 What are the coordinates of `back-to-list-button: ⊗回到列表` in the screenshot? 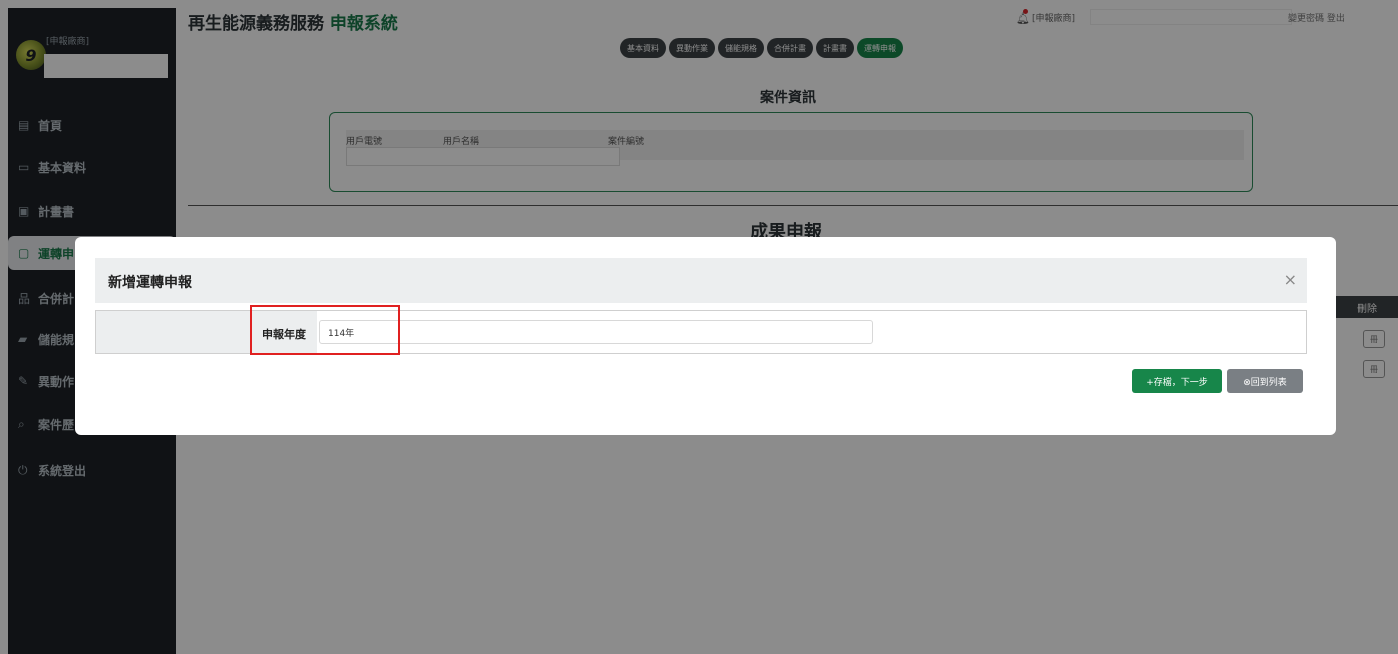 It's located at (1265, 381).